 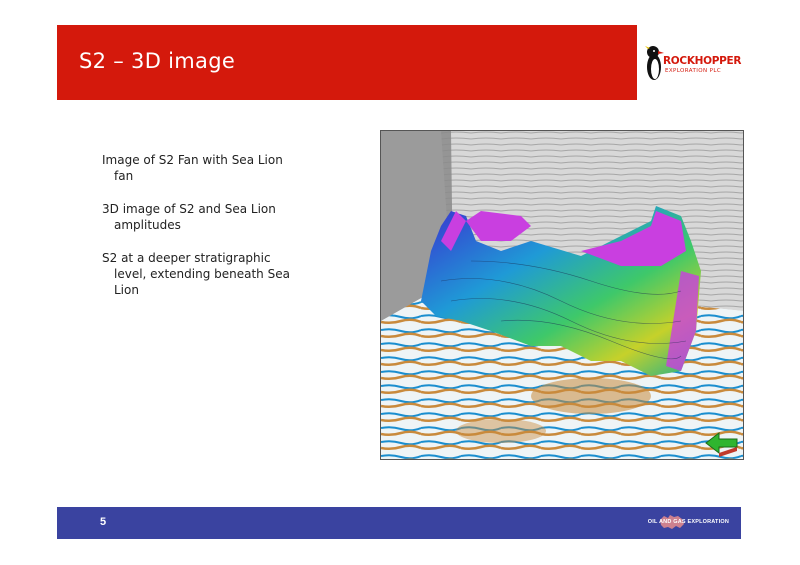 What do you see at coordinates (157, 61) in the screenshot?
I see `slide-title: S2 – 3D image` at bounding box center [157, 61].